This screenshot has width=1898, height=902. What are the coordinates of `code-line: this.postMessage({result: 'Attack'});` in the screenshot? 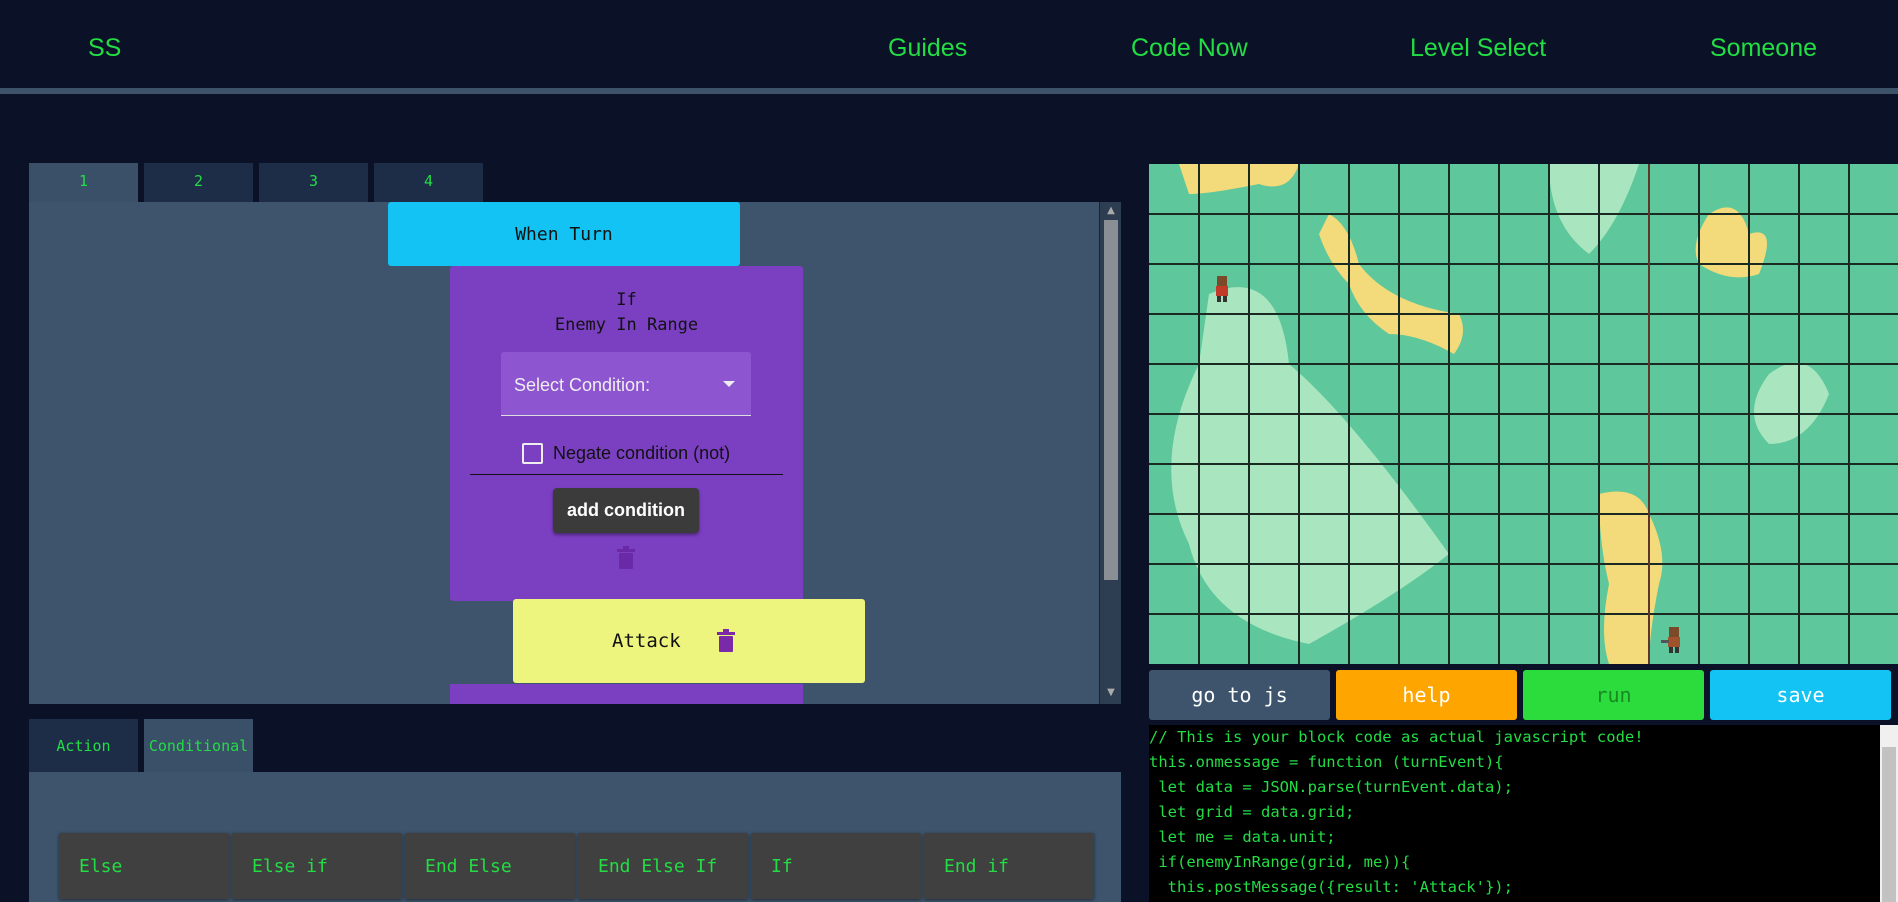 It's located at (1331, 887).